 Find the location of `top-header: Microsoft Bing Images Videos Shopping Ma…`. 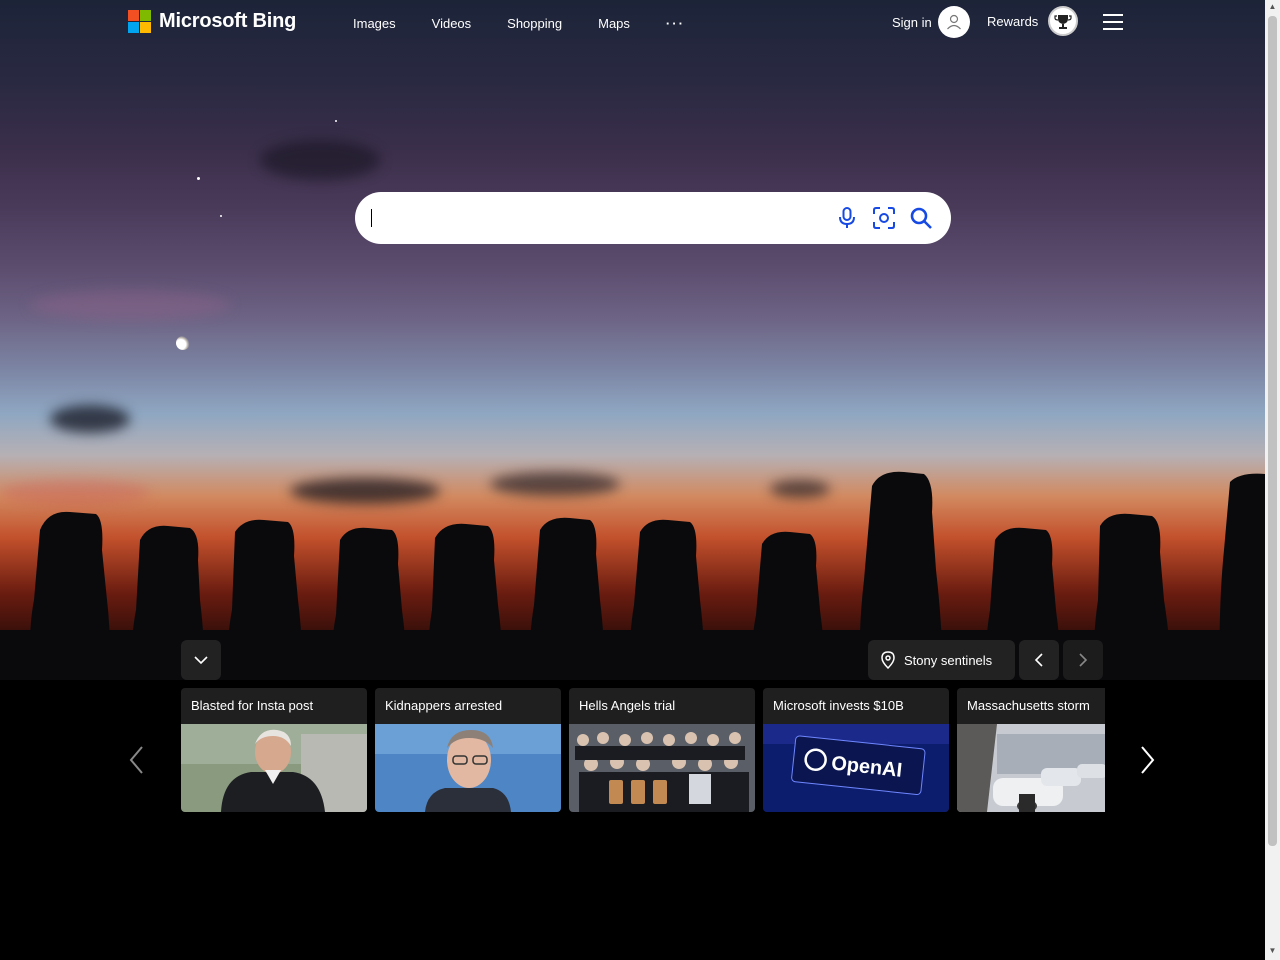

top-header: Microsoft Bing Images Videos Shopping Ma… is located at coordinates (632, 24).